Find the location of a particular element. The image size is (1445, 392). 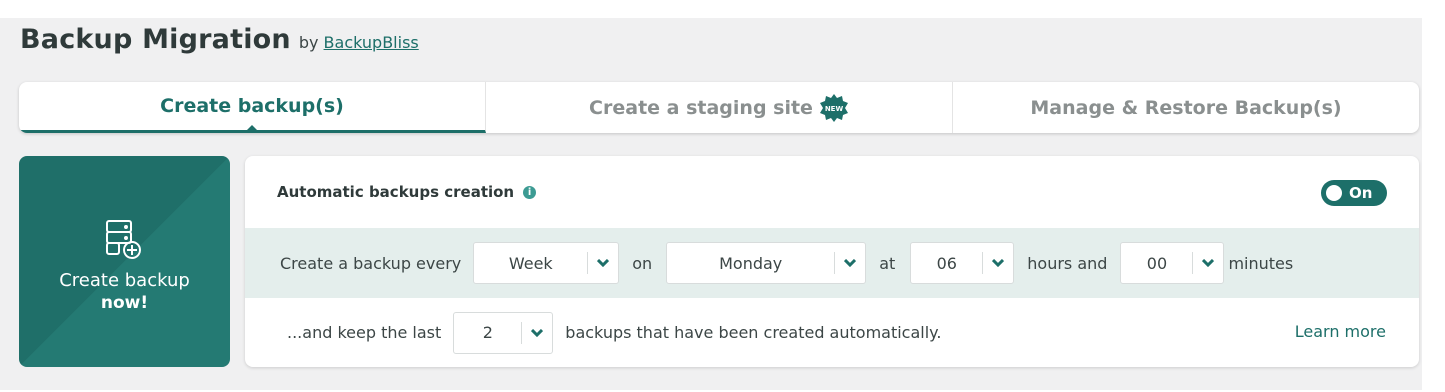

on-text: on is located at coordinates (642, 263).